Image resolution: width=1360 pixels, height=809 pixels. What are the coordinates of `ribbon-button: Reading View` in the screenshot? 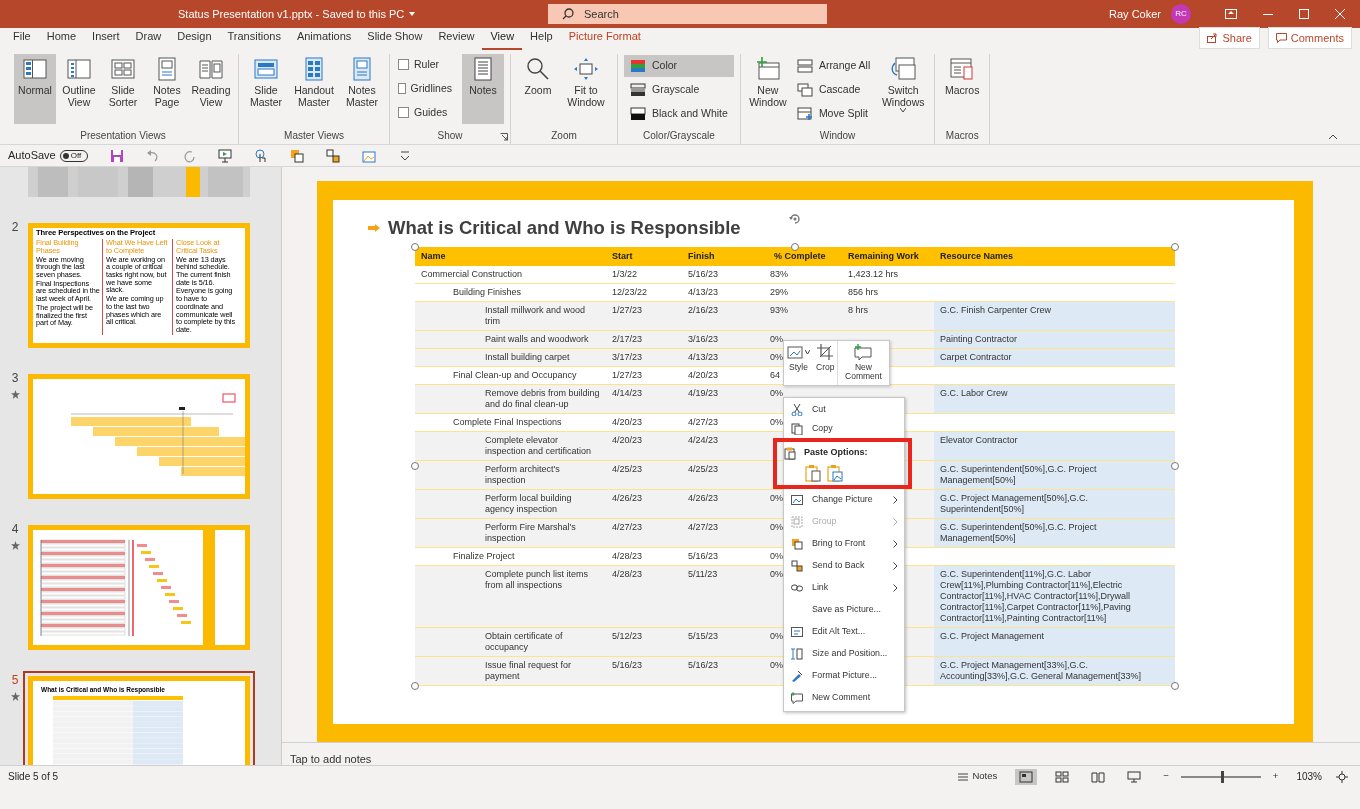 It's located at (211, 89).